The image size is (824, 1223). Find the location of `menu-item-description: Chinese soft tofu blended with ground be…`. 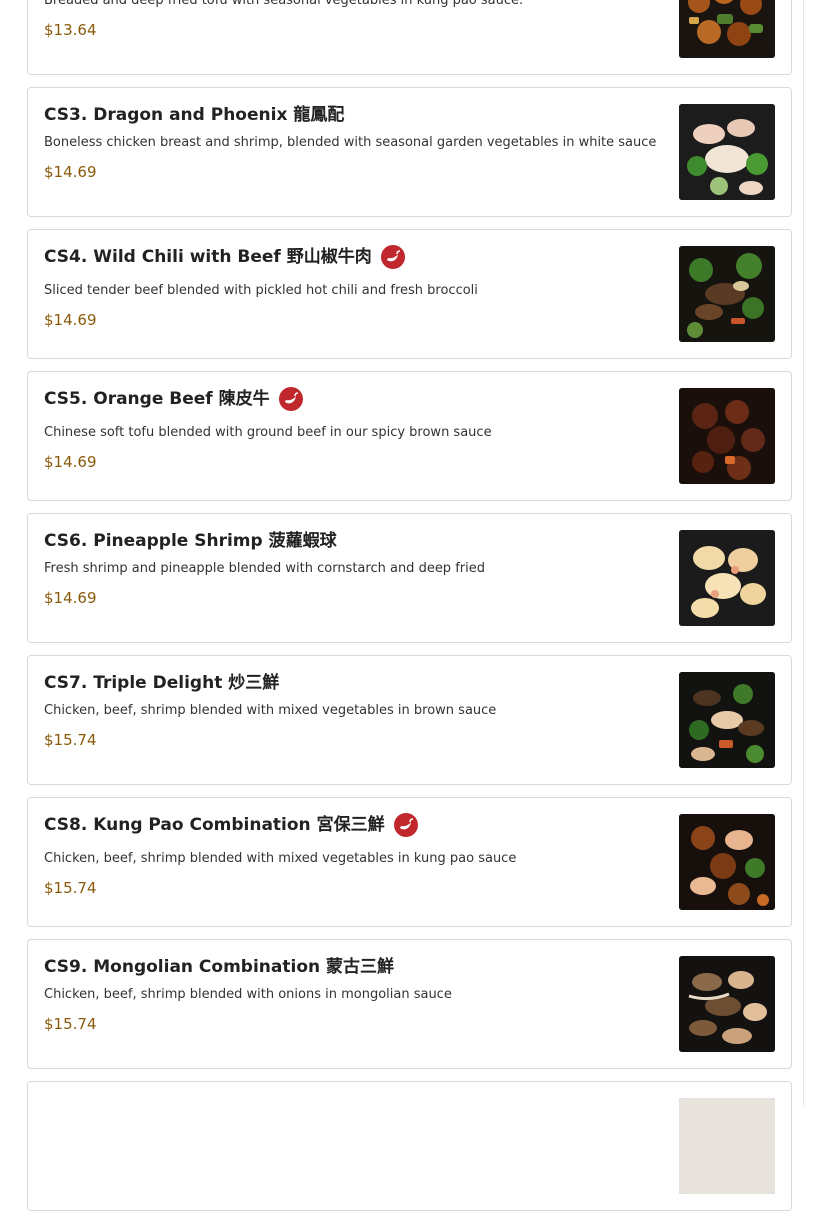

menu-item-description: Chinese soft tofu blended with ground be… is located at coordinates (268, 432).